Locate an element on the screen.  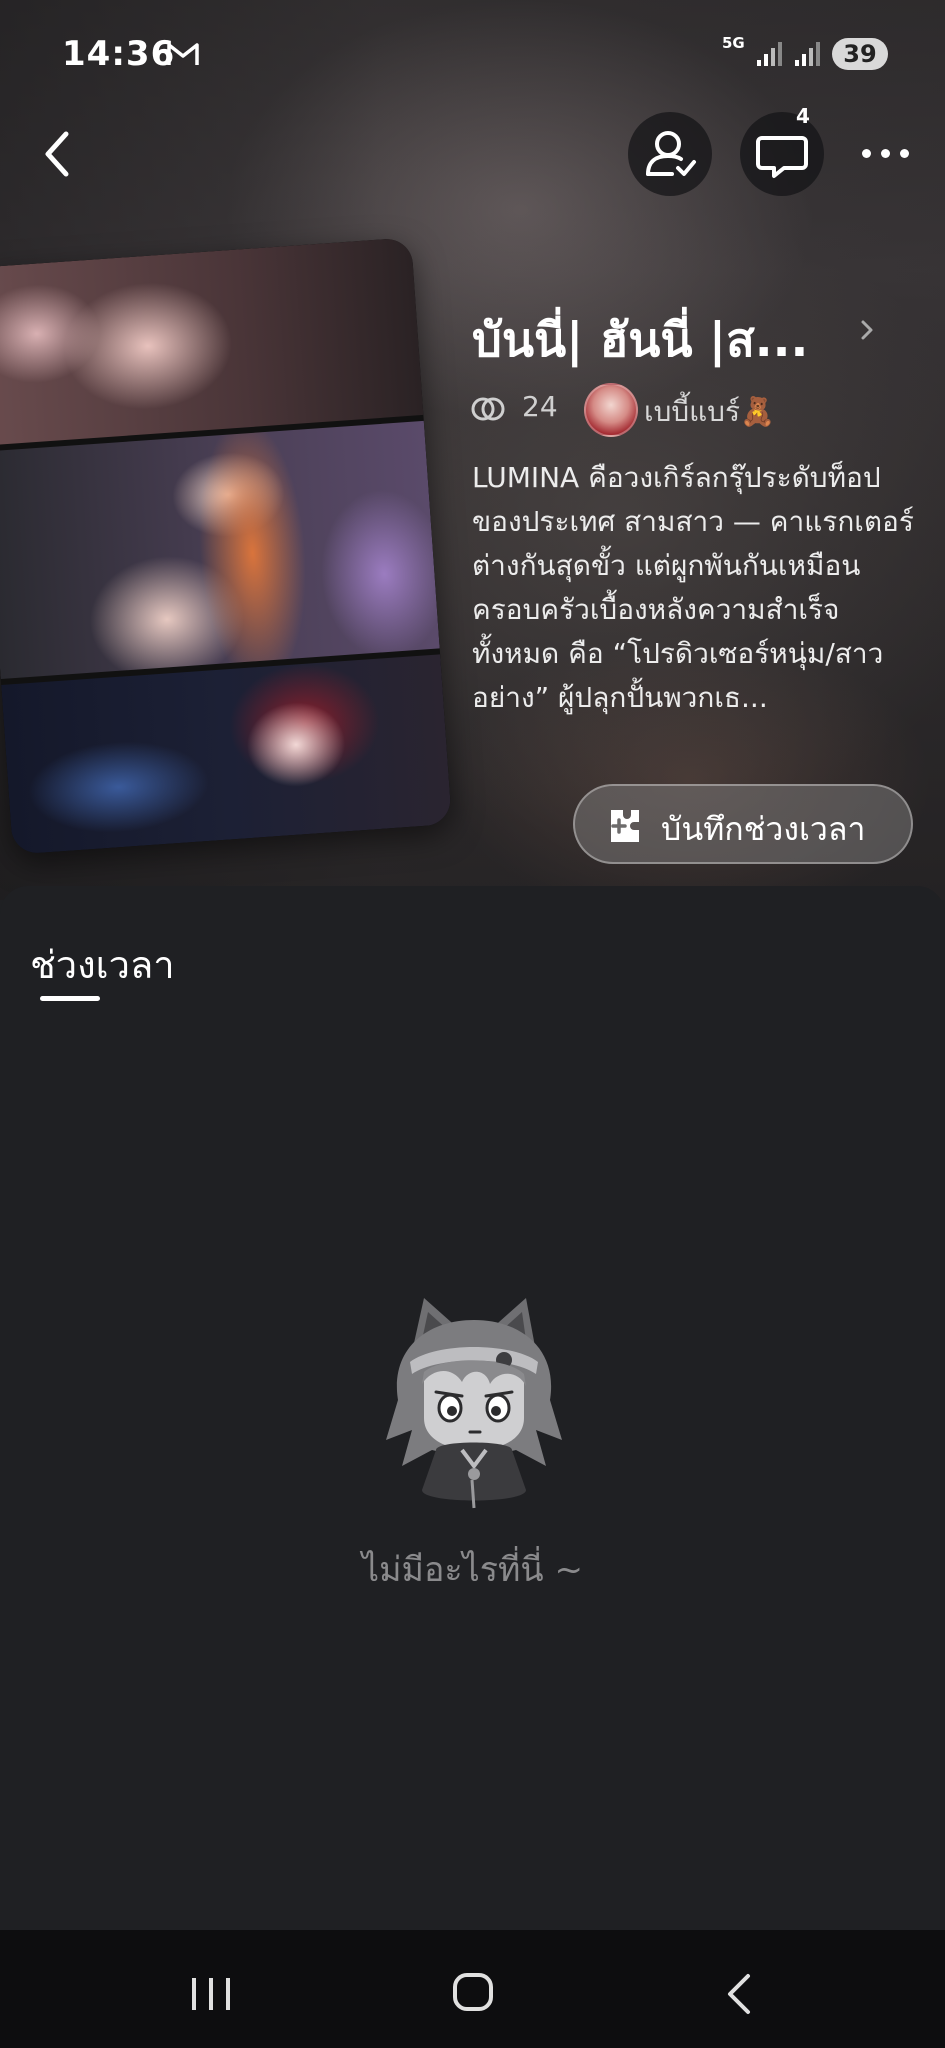
back-button is located at coordinates (58, 154).